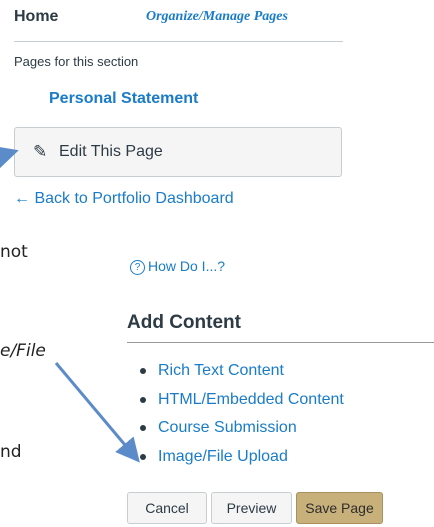 The image size is (434, 527). What do you see at coordinates (221, 370) in the screenshot?
I see `add-content-item-label: Rich Text Content` at bounding box center [221, 370].